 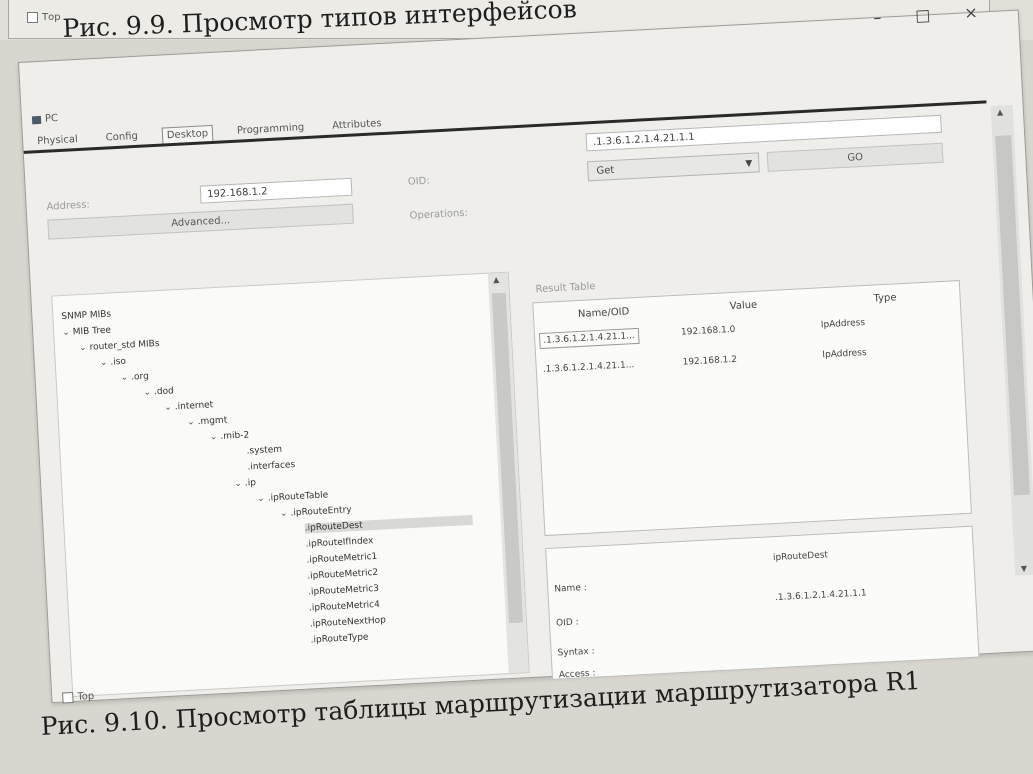 I want to click on window-title-text: PC, so click(x=51, y=118).